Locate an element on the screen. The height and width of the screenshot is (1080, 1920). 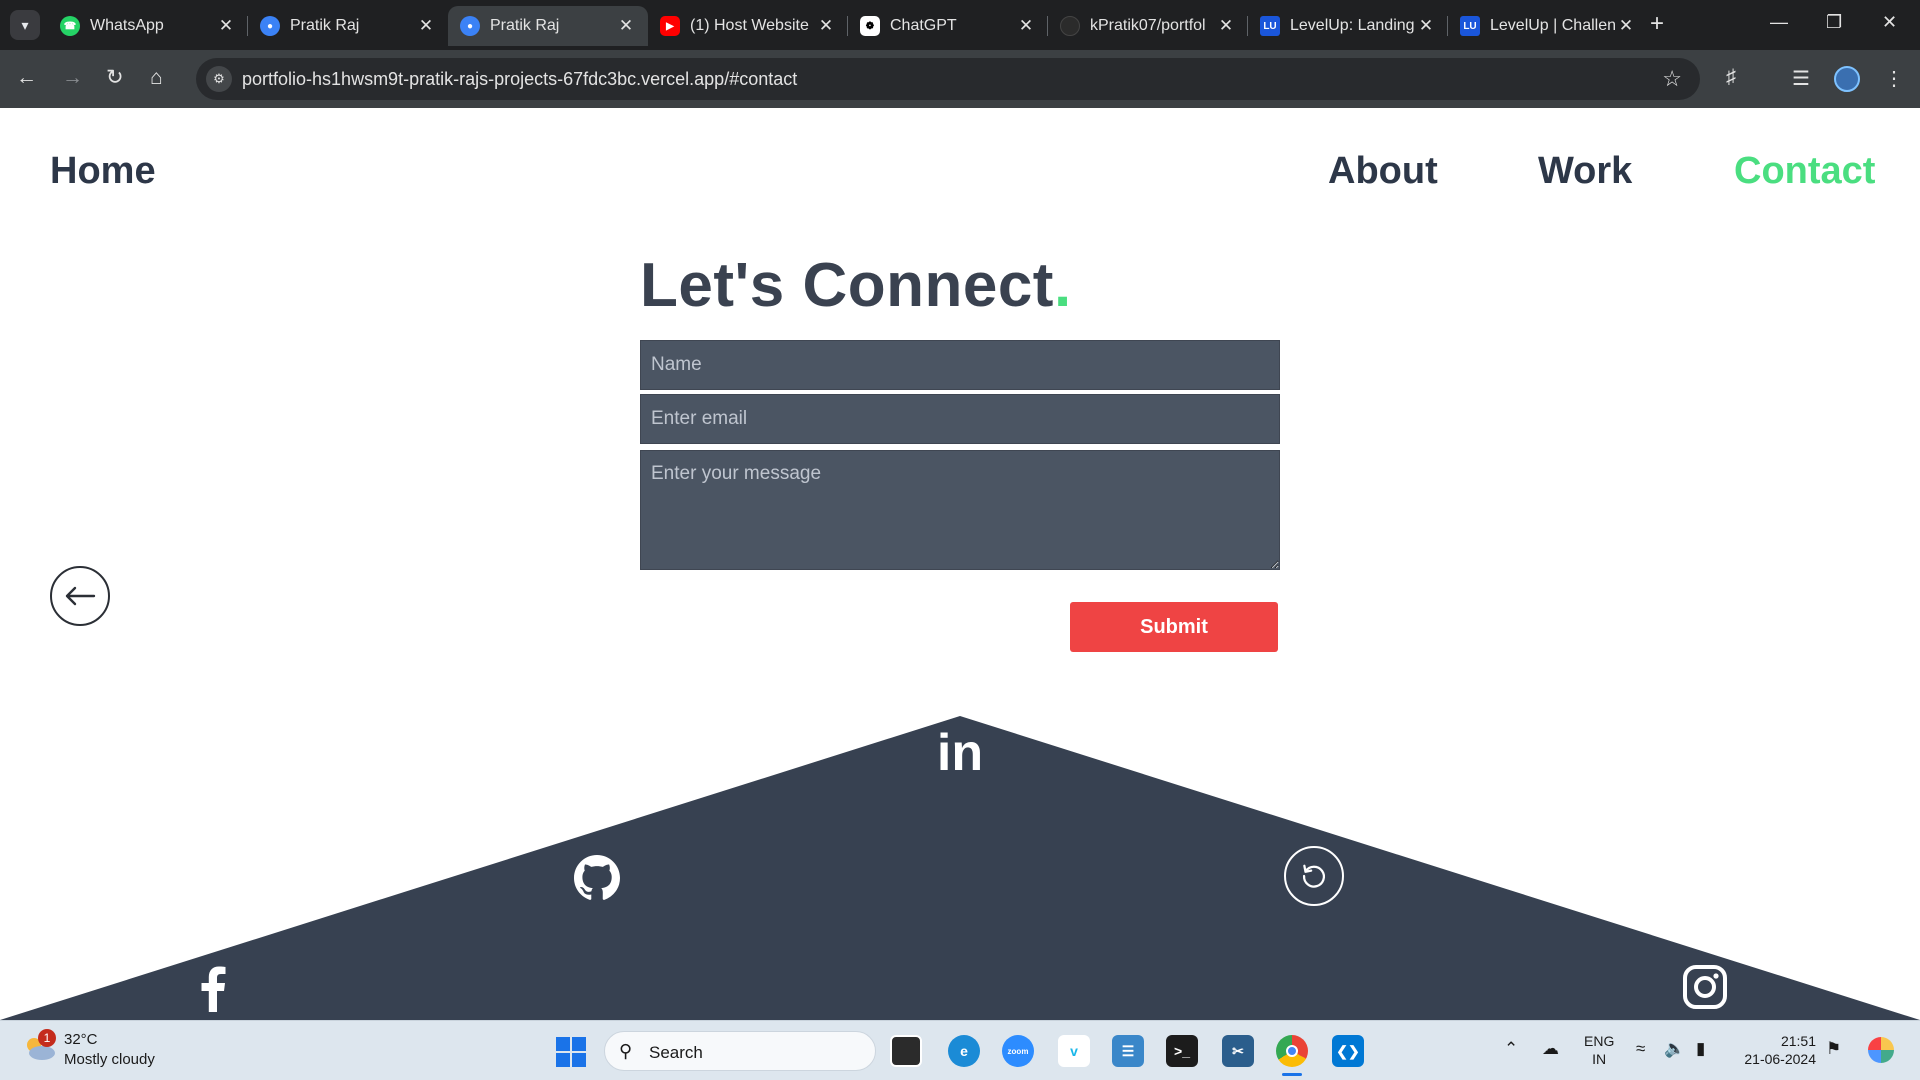
instagram-icon is located at coordinates (1705, 987).